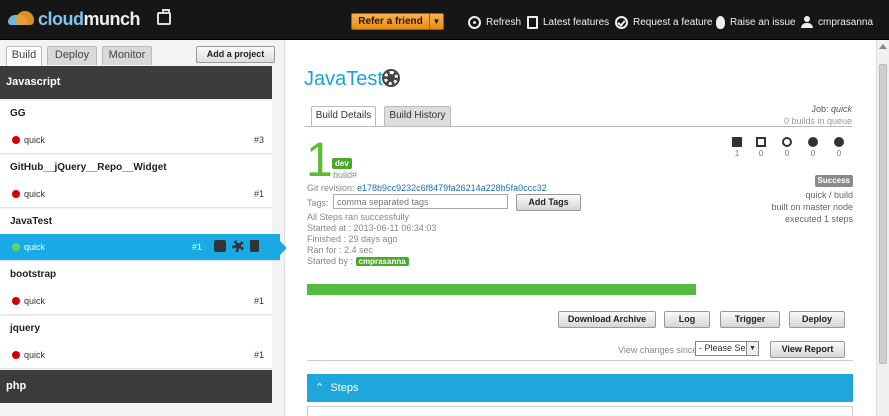  Describe the element at coordinates (136, 140) in the screenshot. I see `project-job-row: quick #3` at that location.